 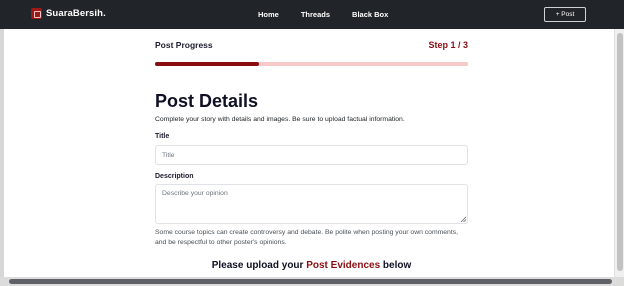 I want to click on nav-link-black-box: Black Box, so click(x=370, y=14).